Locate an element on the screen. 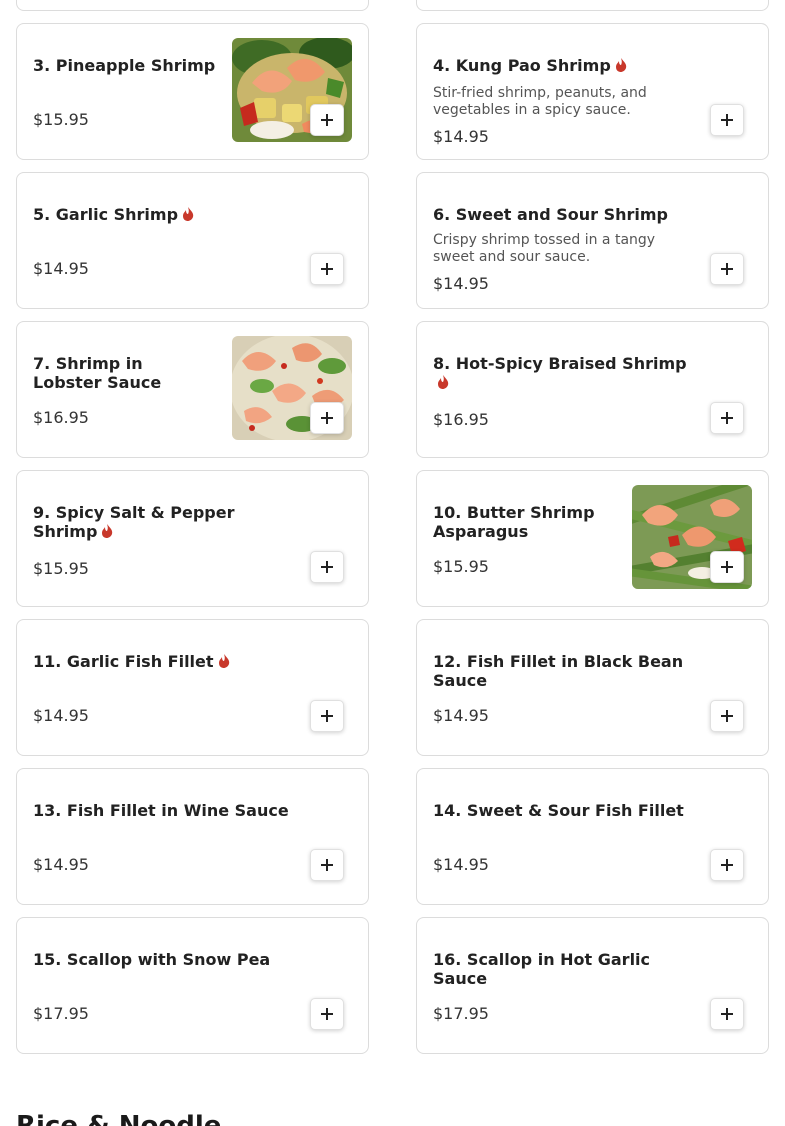 The image size is (785, 1126). item-name: 13. Fish Fillet in Wine Sauce is located at coordinates (161, 810).